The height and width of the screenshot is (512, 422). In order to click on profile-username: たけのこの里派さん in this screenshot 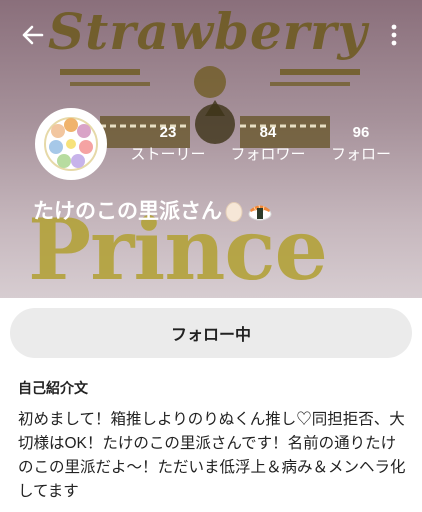, I will do `click(153, 210)`.